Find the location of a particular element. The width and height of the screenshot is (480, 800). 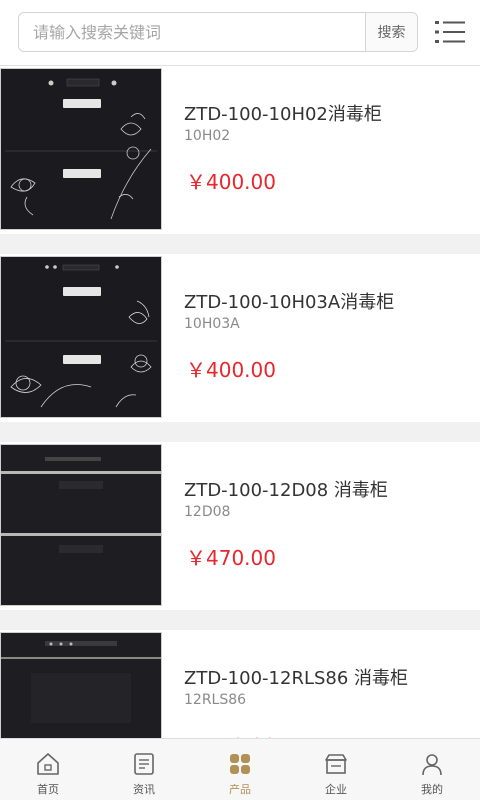

nav-home: 首页 is located at coordinates (48, 769).